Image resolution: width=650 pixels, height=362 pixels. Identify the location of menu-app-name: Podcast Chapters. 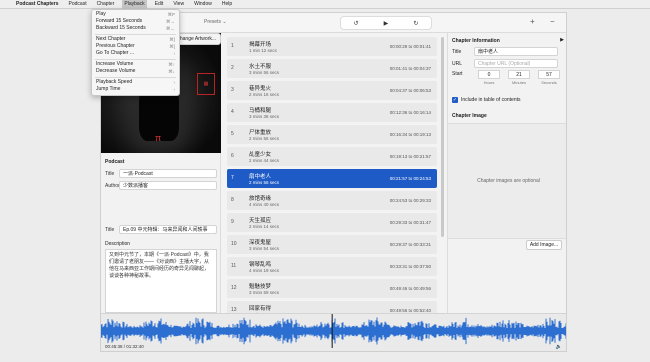
(37, 4).